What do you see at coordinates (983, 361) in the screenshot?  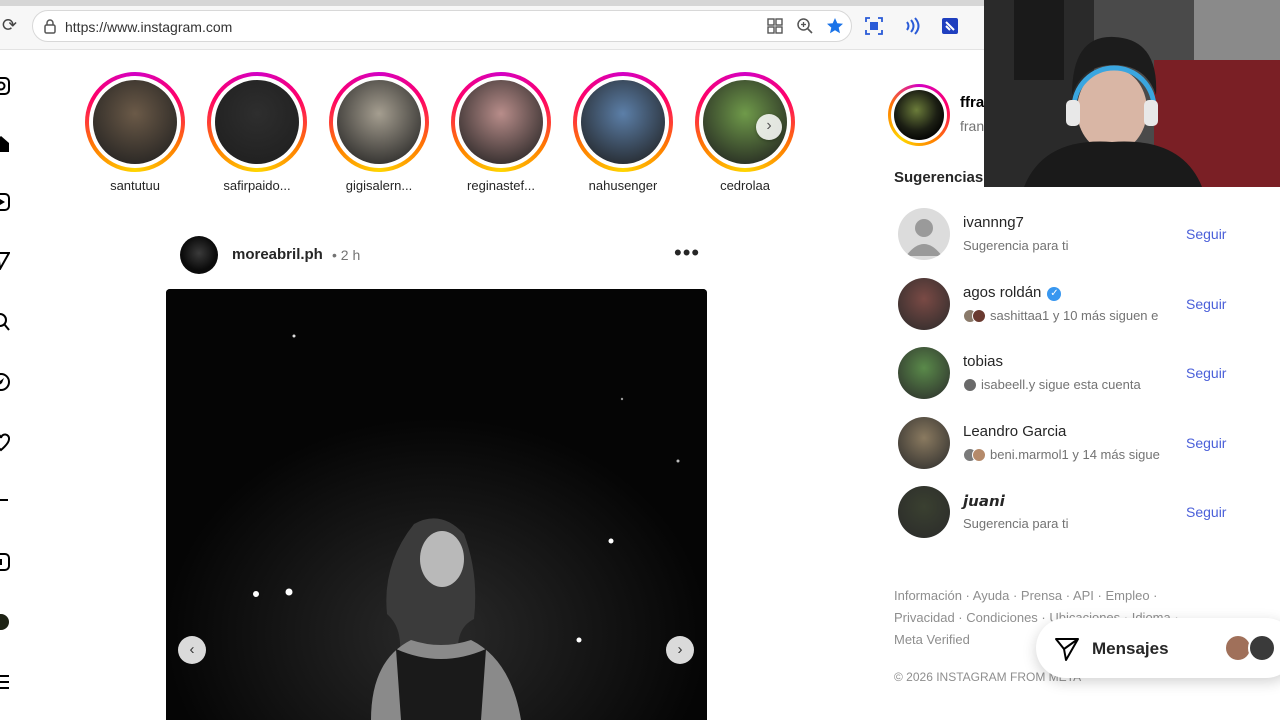 I see `suggestion-username: tobias` at bounding box center [983, 361].